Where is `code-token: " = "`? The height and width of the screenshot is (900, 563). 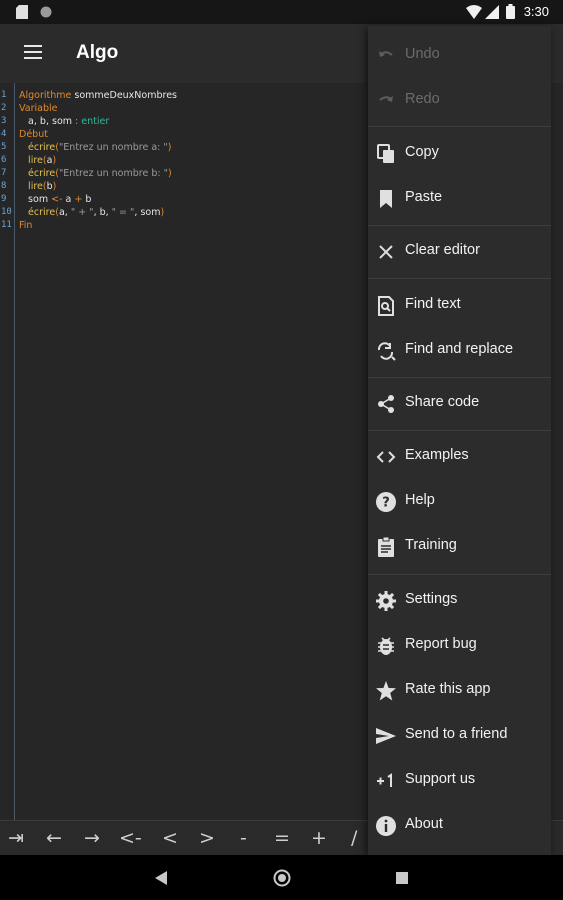 code-token: " = " is located at coordinates (123, 212).